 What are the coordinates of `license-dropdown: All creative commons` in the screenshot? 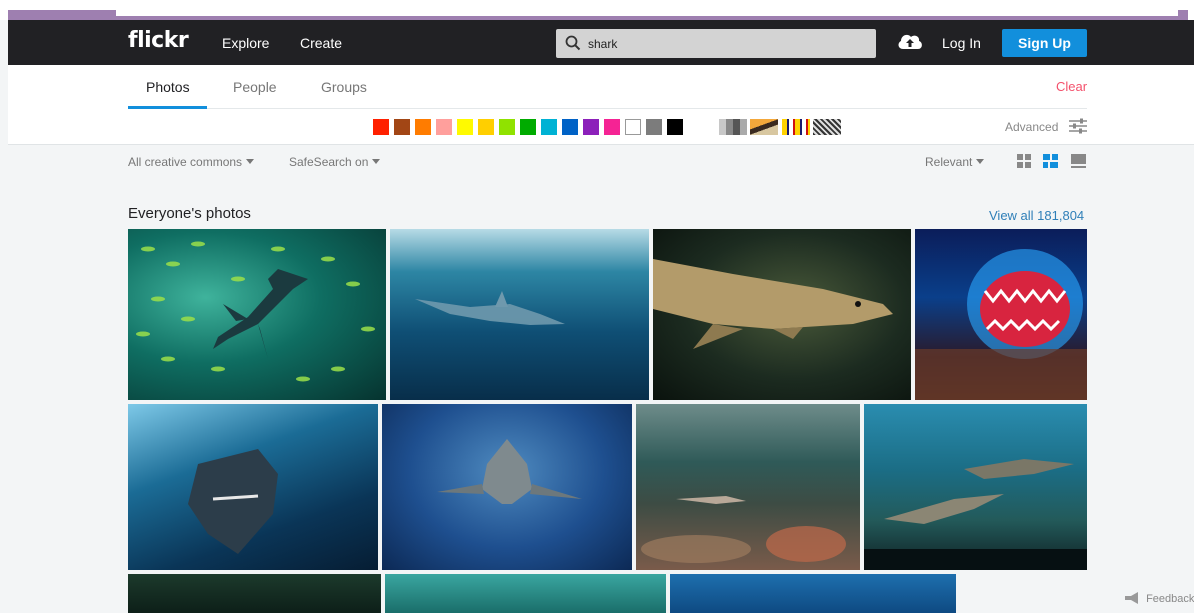 It's located at (191, 162).